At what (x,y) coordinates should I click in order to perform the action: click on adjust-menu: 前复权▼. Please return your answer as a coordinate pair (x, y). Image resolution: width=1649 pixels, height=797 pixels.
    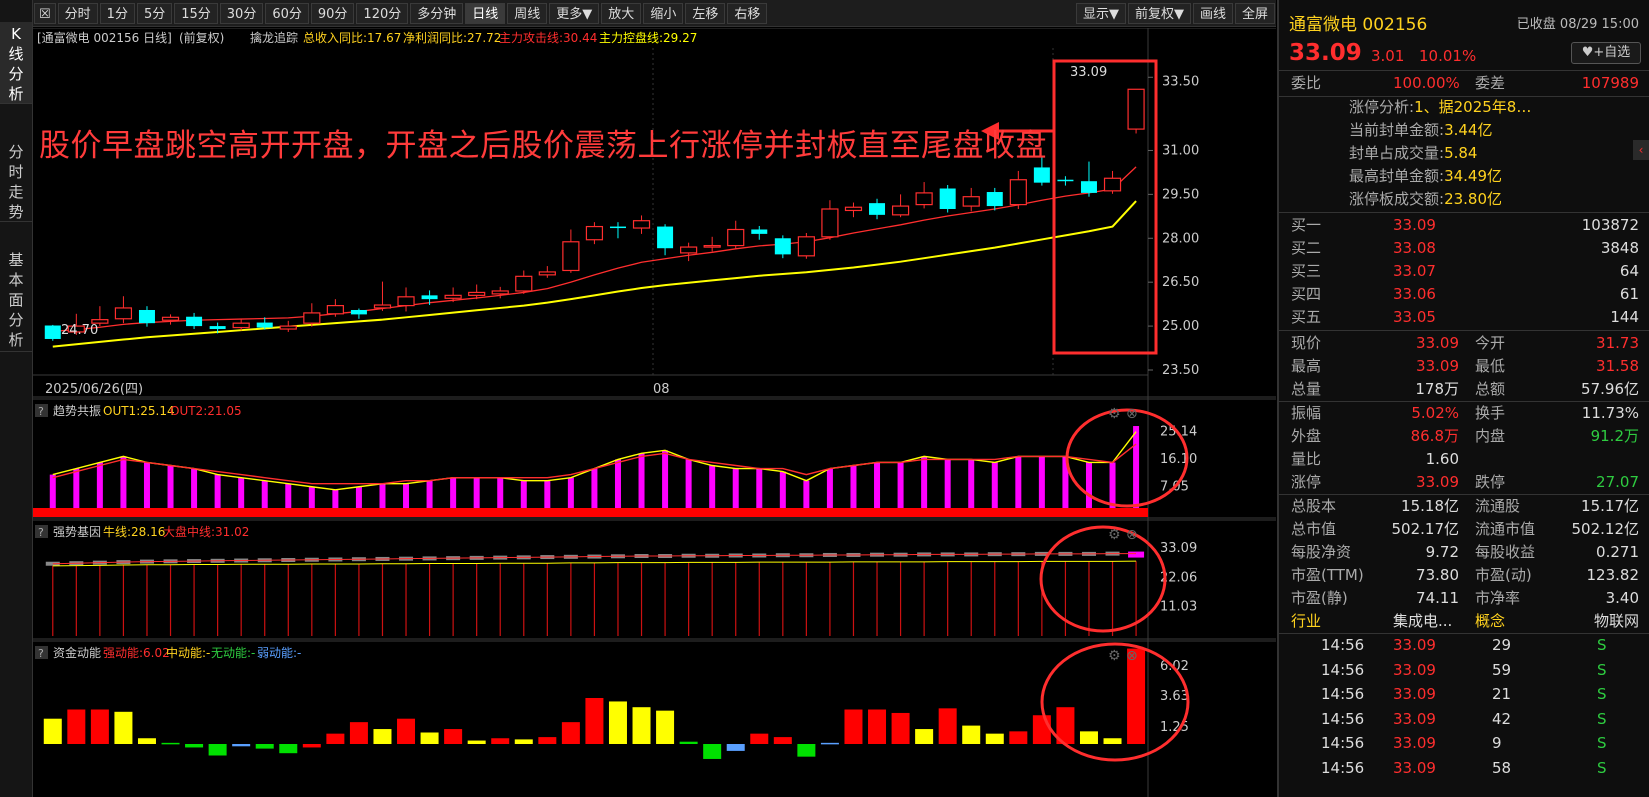
    Looking at the image, I should click on (1159, 13).